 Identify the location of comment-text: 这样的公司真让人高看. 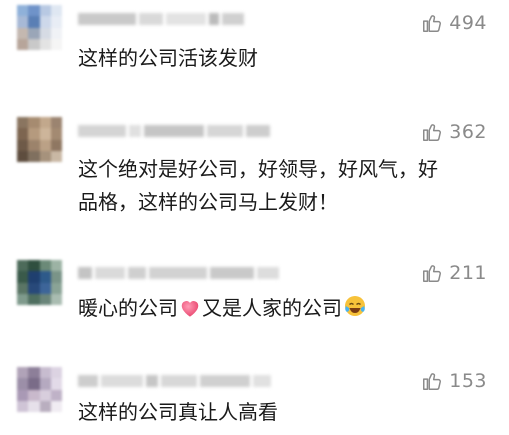
(178, 412).